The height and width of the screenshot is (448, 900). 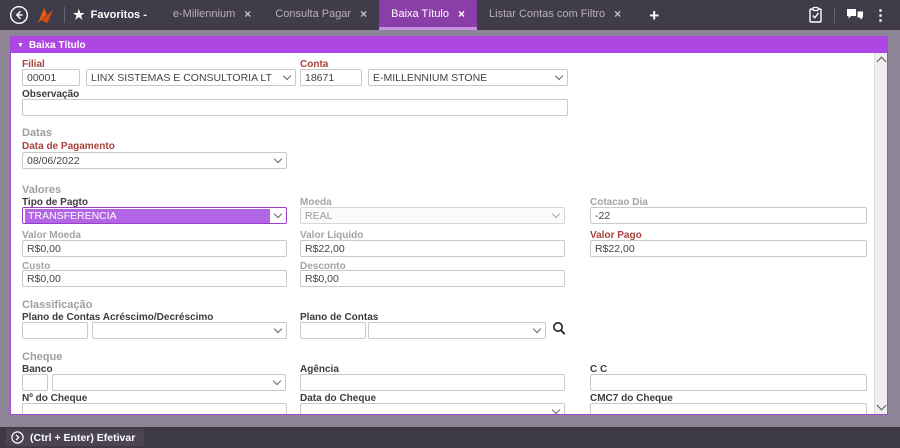 I want to click on banco-code-input, so click(x=35, y=382).